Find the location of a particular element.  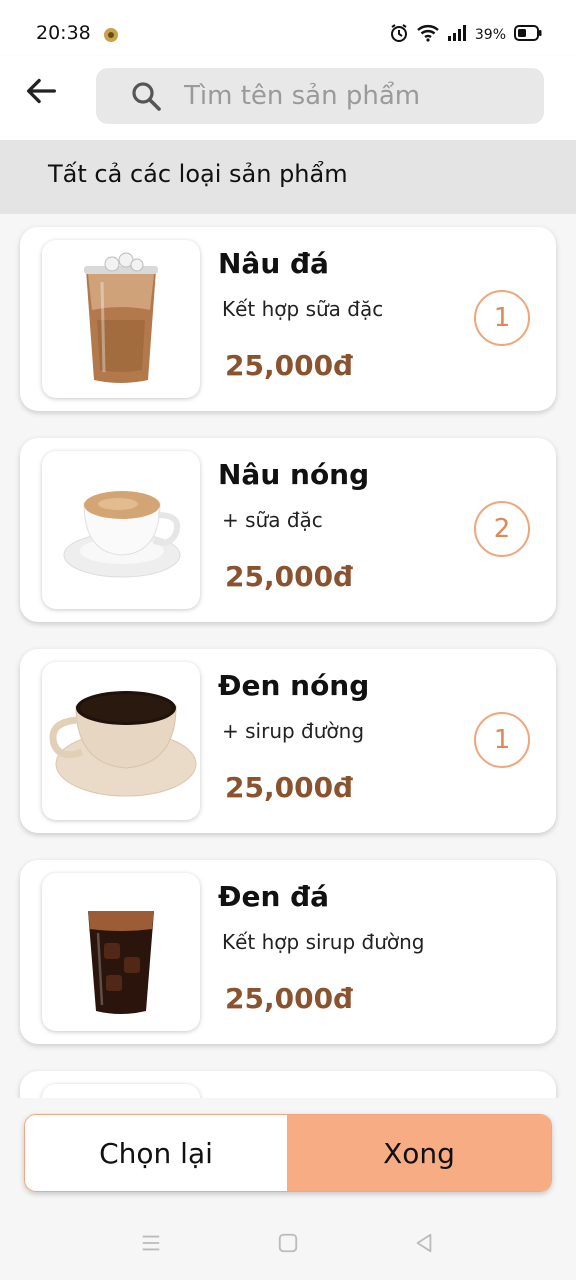

product-name: Nâu đá is located at coordinates (273, 263).